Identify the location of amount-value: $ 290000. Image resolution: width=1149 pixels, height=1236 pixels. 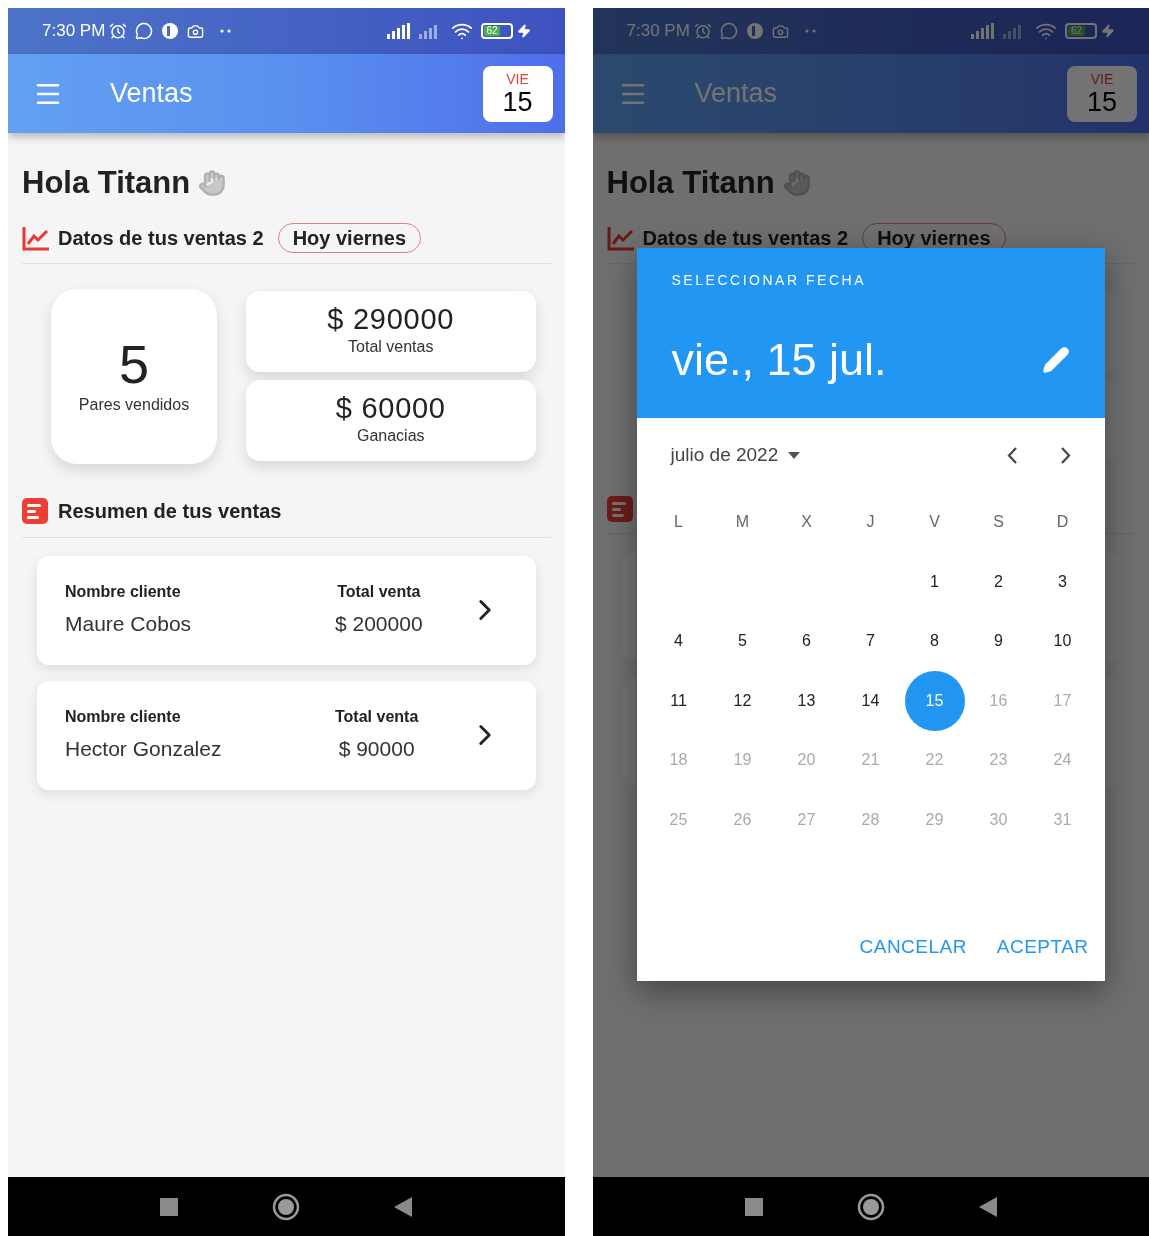
(391, 319).